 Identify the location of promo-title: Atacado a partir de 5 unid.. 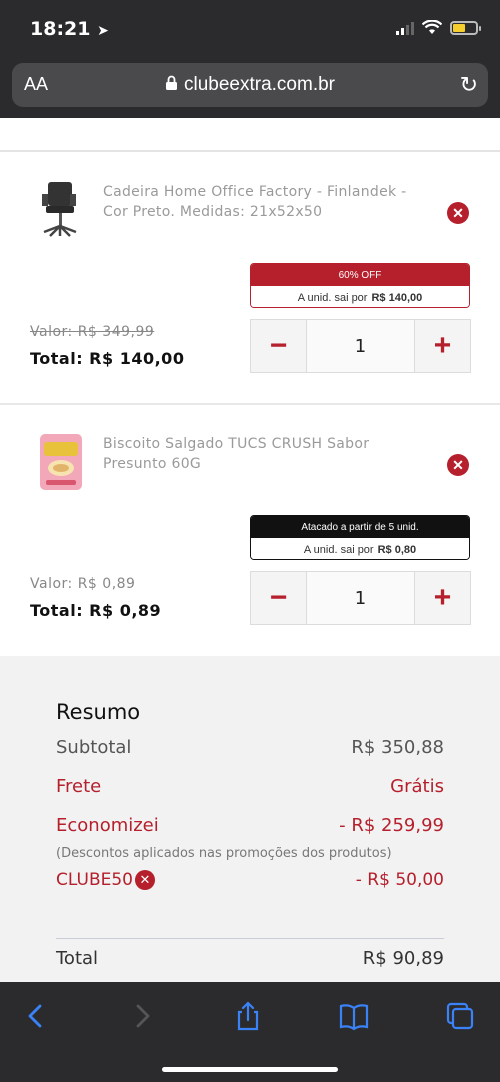
(360, 527).